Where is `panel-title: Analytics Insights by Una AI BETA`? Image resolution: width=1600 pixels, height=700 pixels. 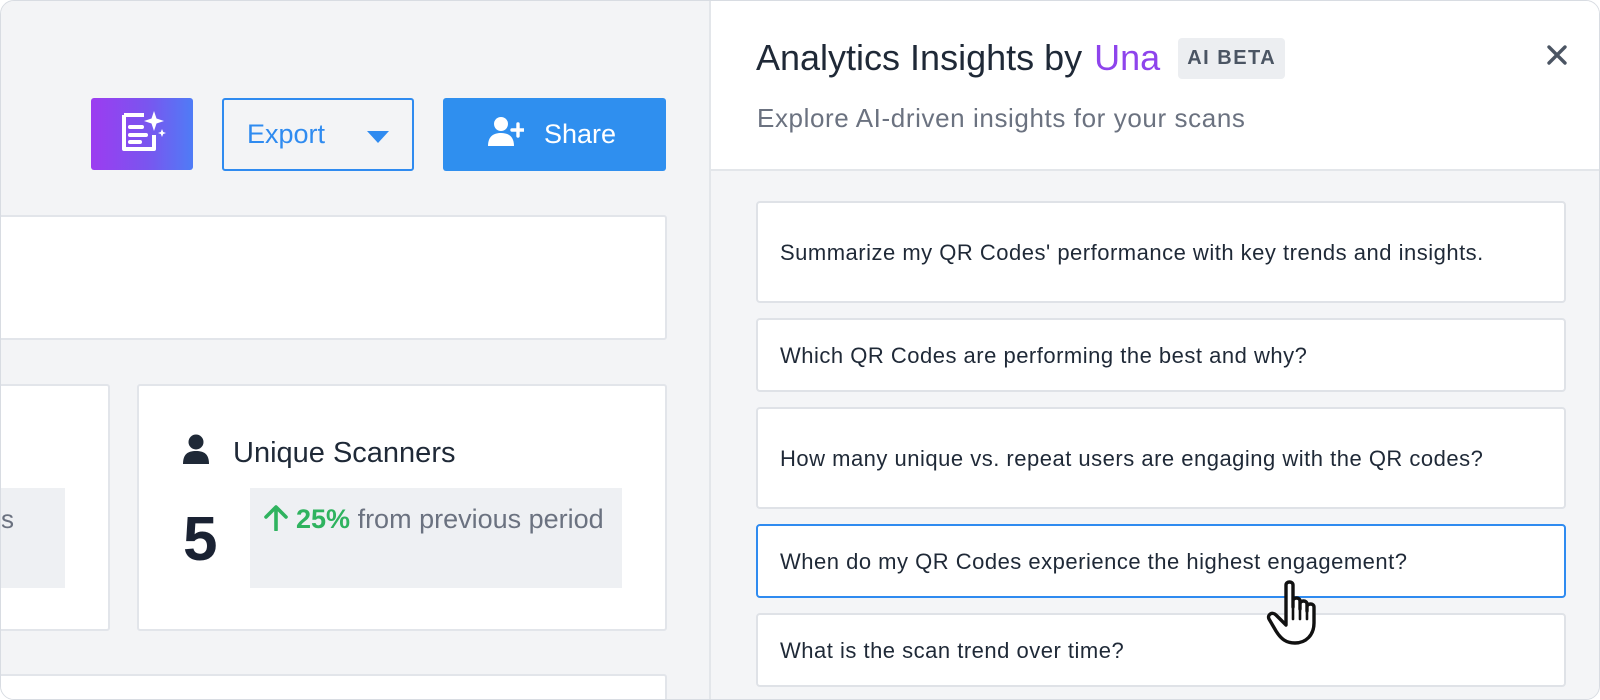 panel-title: Analytics Insights by Una AI BETA is located at coordinates (1021, 58).